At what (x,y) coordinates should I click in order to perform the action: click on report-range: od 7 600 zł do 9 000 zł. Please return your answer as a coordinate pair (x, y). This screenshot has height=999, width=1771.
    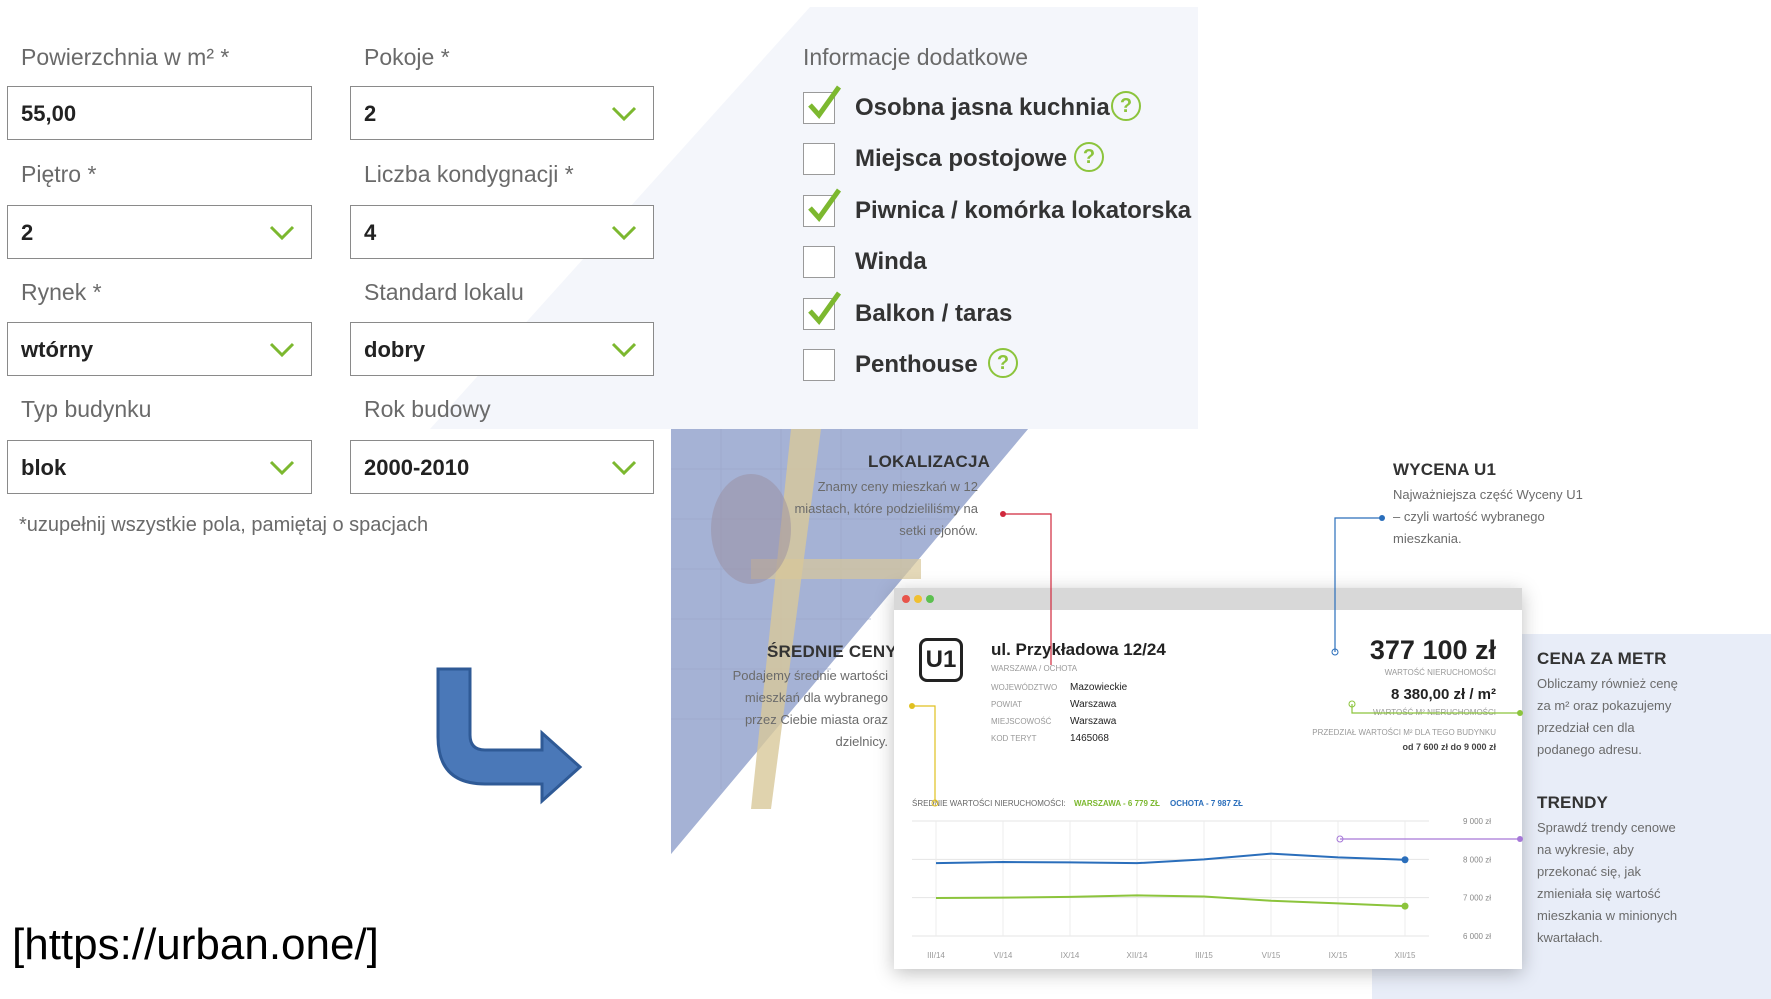
    Looking at the image, I should click on (1449, 747).